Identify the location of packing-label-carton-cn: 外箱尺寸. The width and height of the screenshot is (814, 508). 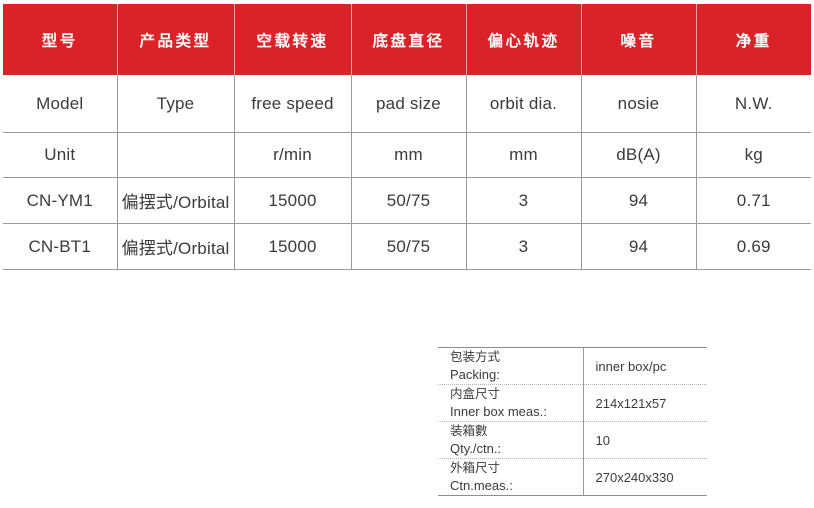
(475, 468).